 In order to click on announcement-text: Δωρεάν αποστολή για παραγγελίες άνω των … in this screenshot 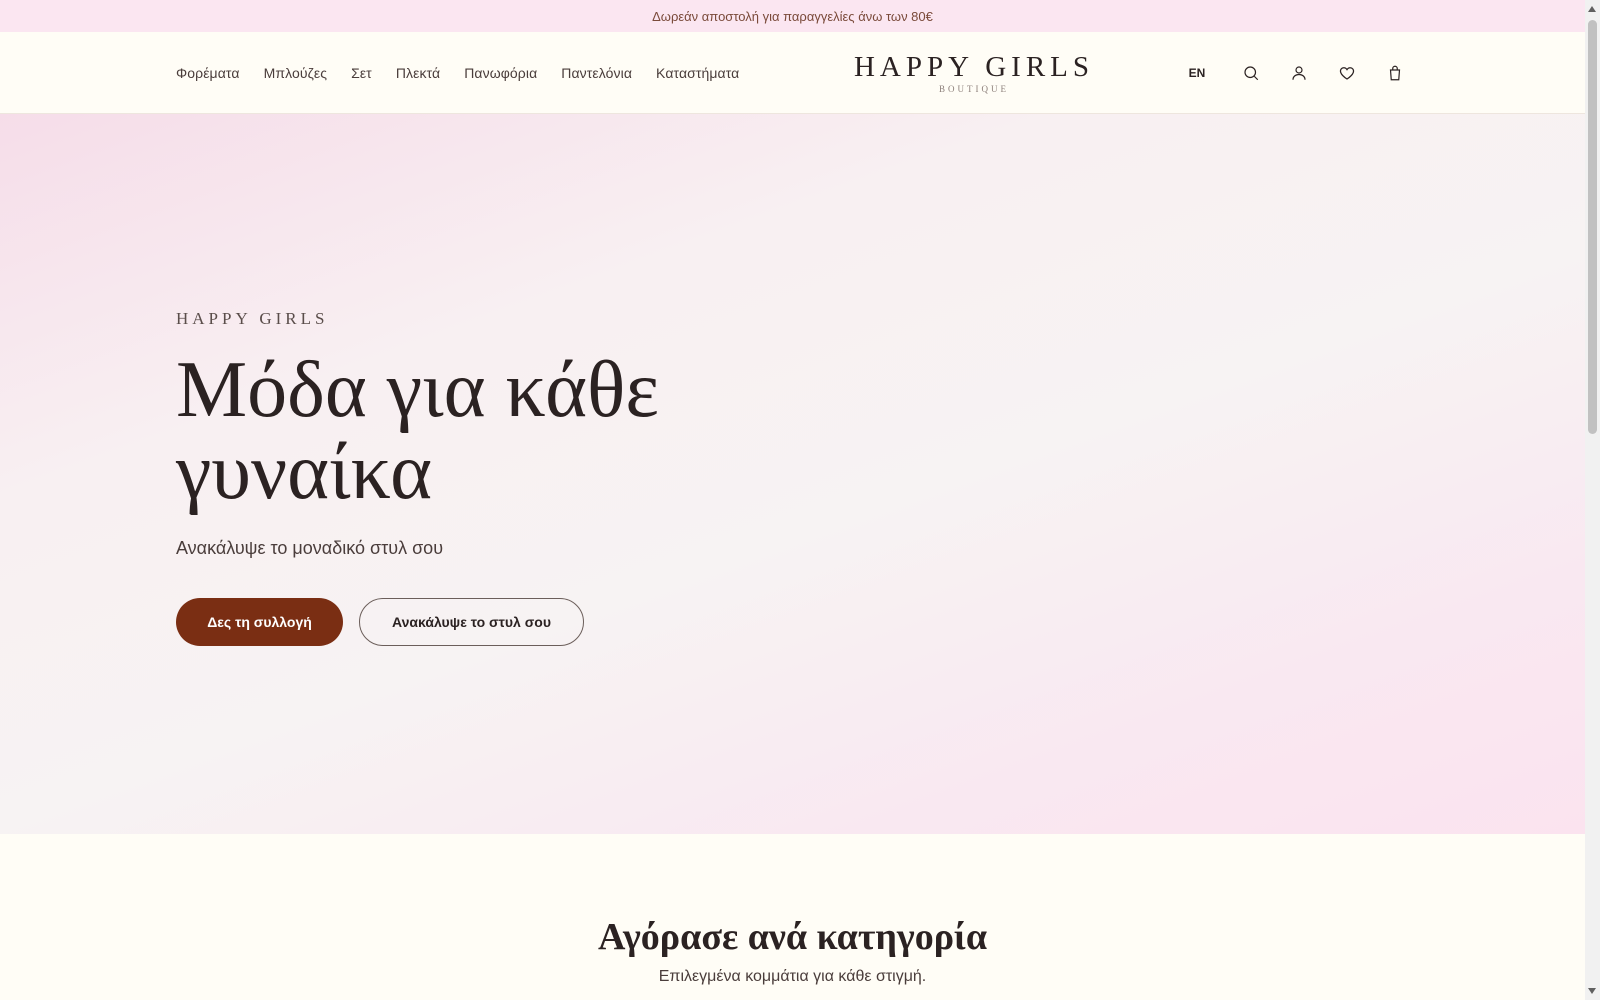, I will do `click(792, 16)`.